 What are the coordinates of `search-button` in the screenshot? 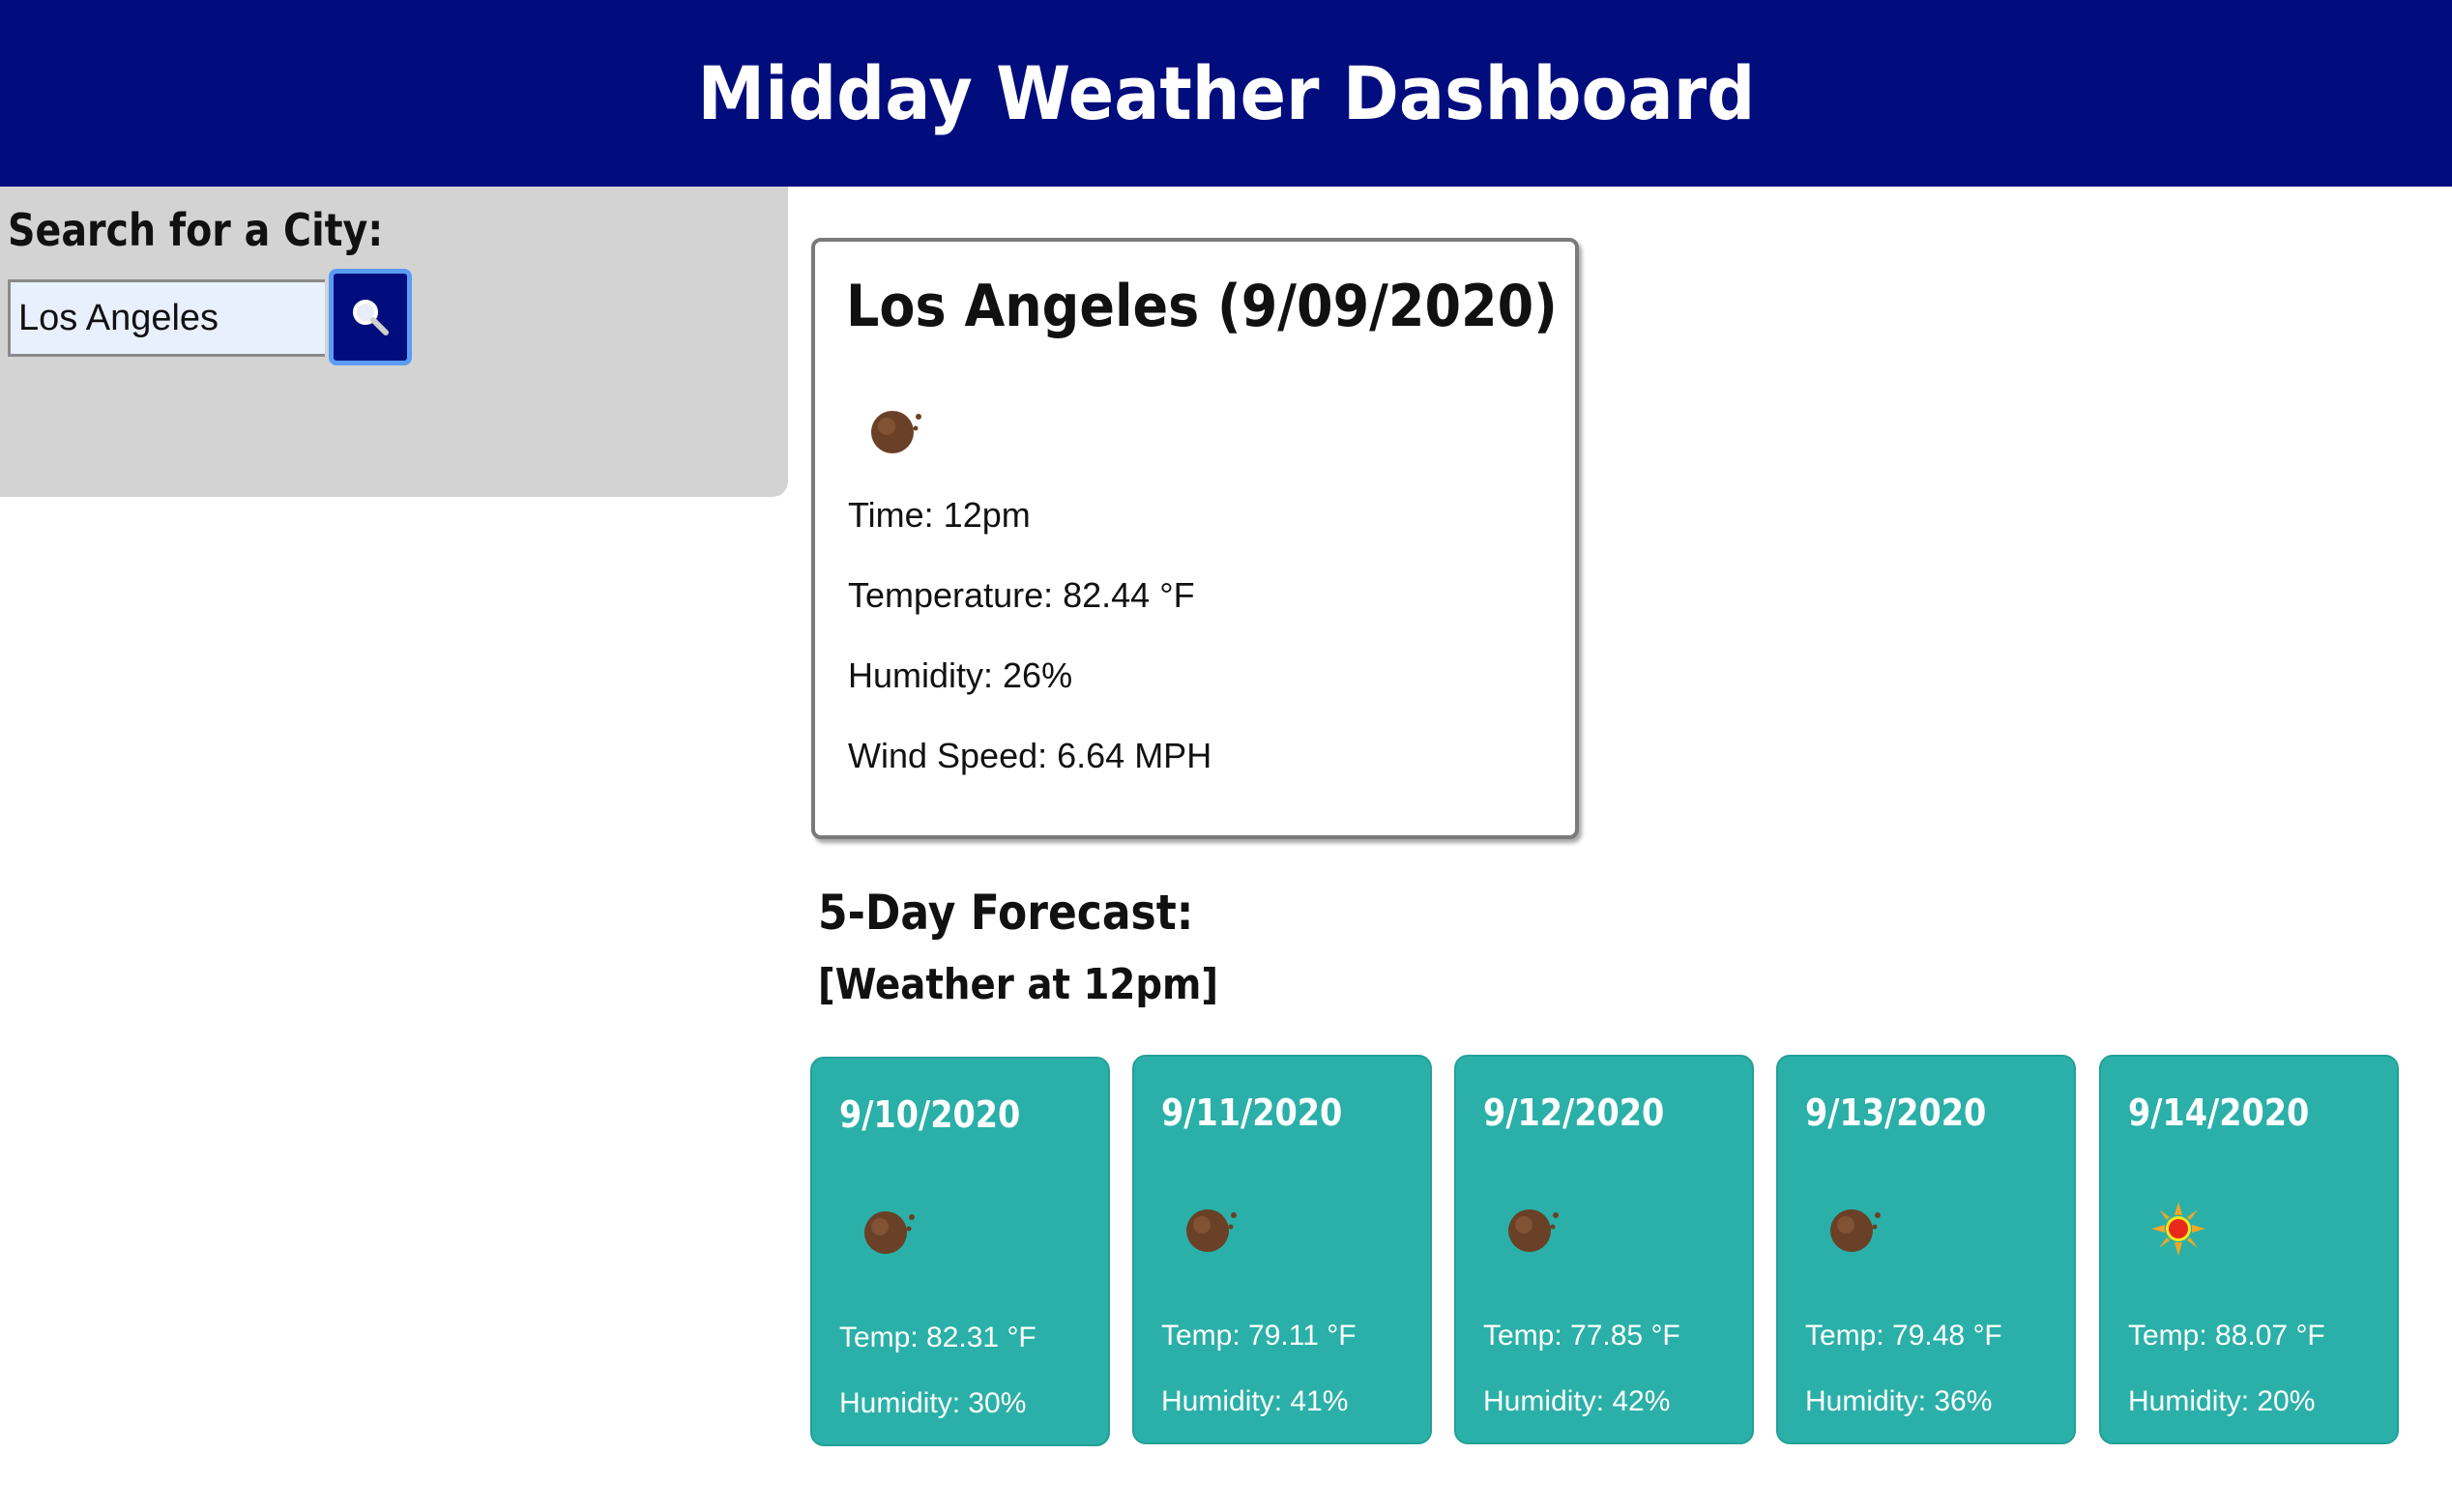 It's located at (370, 317).